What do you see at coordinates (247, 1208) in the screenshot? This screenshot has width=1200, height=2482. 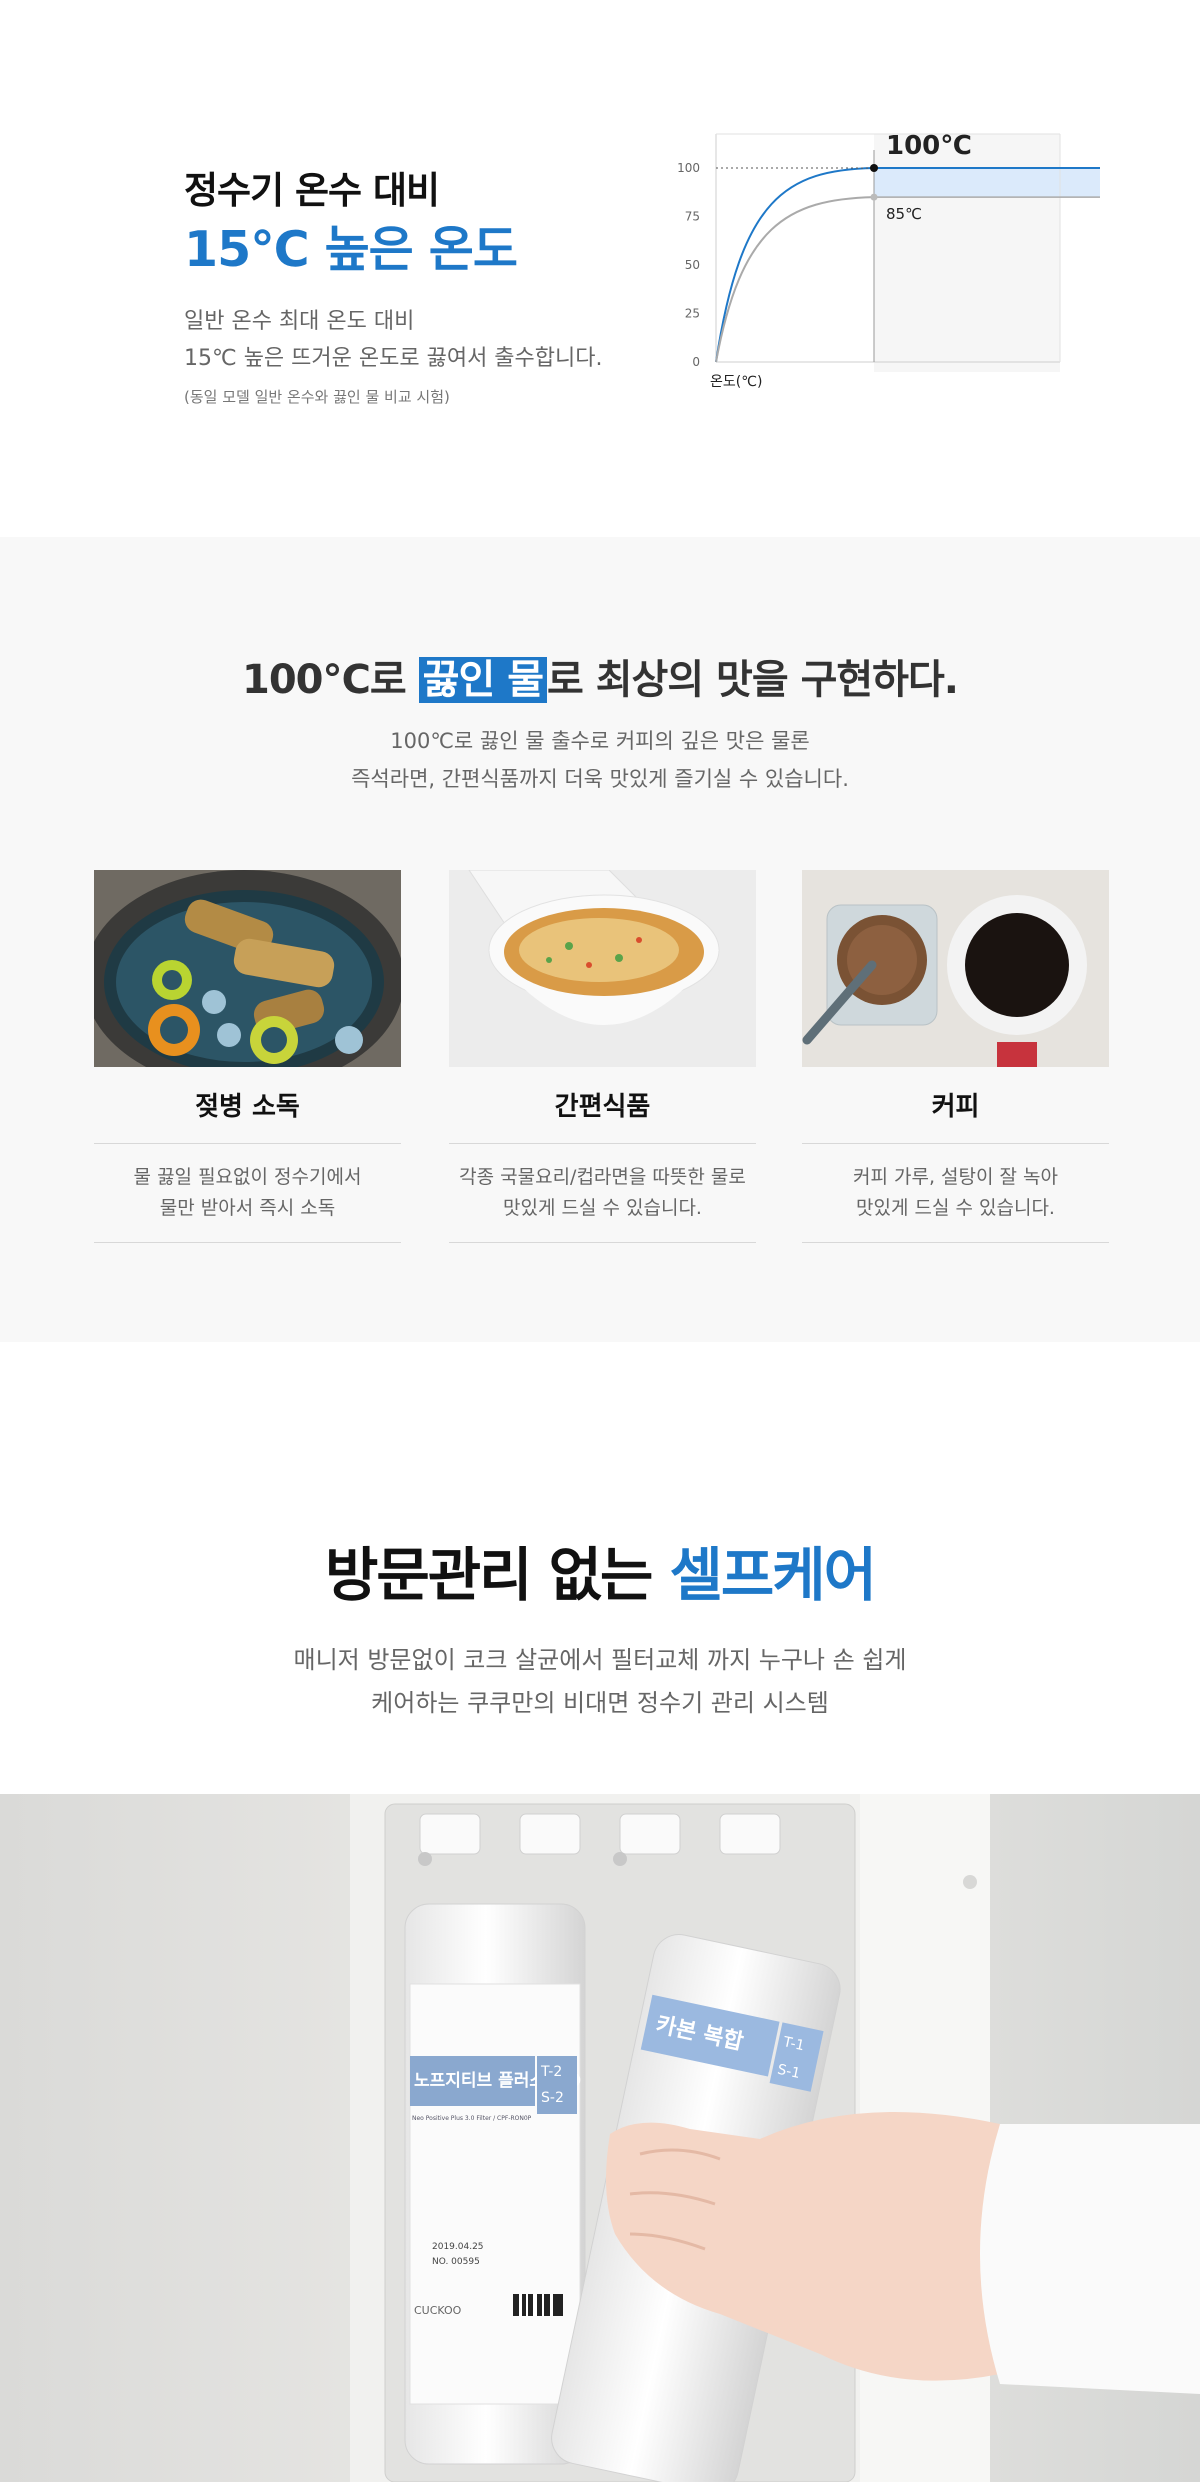 I see `card-desc-line2: 물만 받아서 즉시 소독` at bounding box center [247, 1208].